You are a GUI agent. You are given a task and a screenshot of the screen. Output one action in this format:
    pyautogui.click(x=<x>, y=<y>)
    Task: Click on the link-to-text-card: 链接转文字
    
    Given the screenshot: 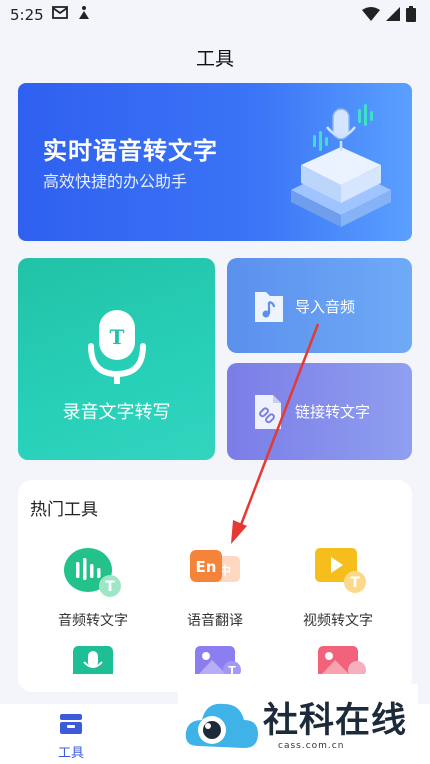 What is the action you would take?
    pyautogui.click(x=319, y=411)
    